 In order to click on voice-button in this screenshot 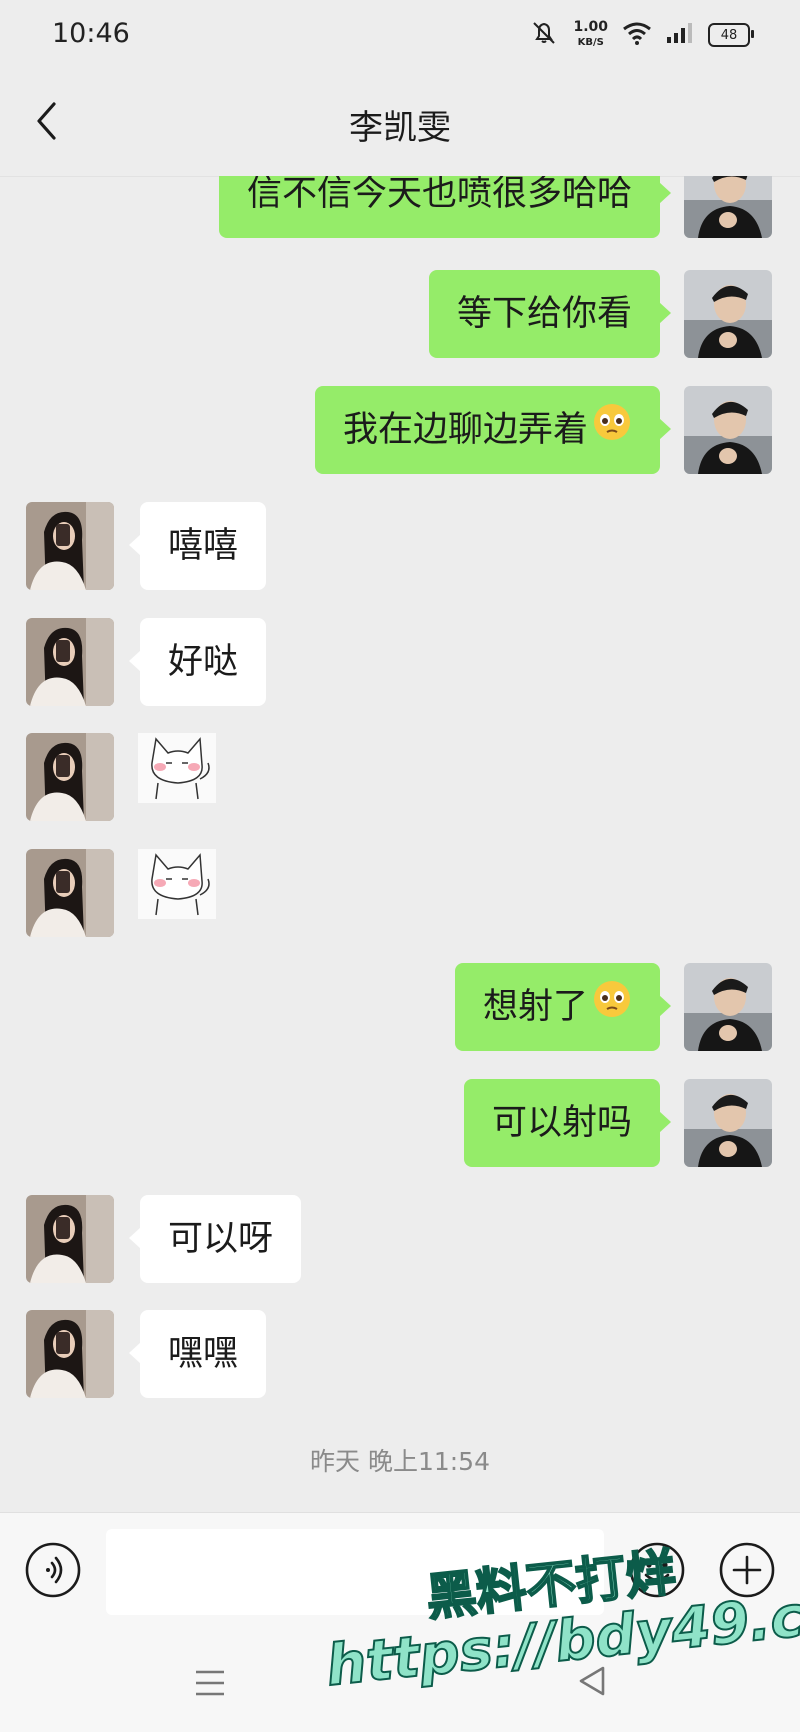, I will do `click(53, 1570)`.